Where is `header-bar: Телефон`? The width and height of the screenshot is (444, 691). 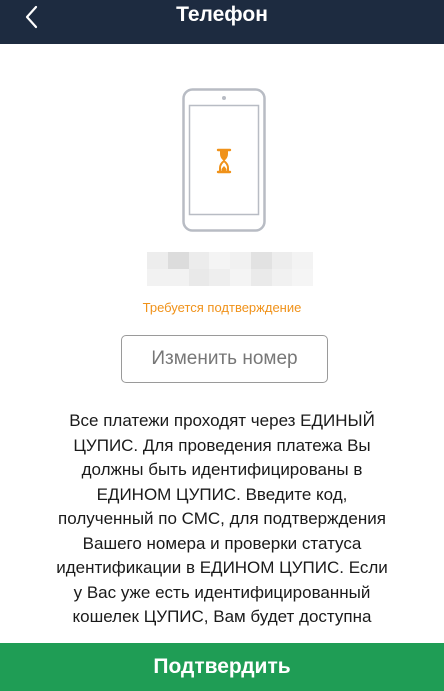
header-bar: Телефон is located at coordinates (222, 22).